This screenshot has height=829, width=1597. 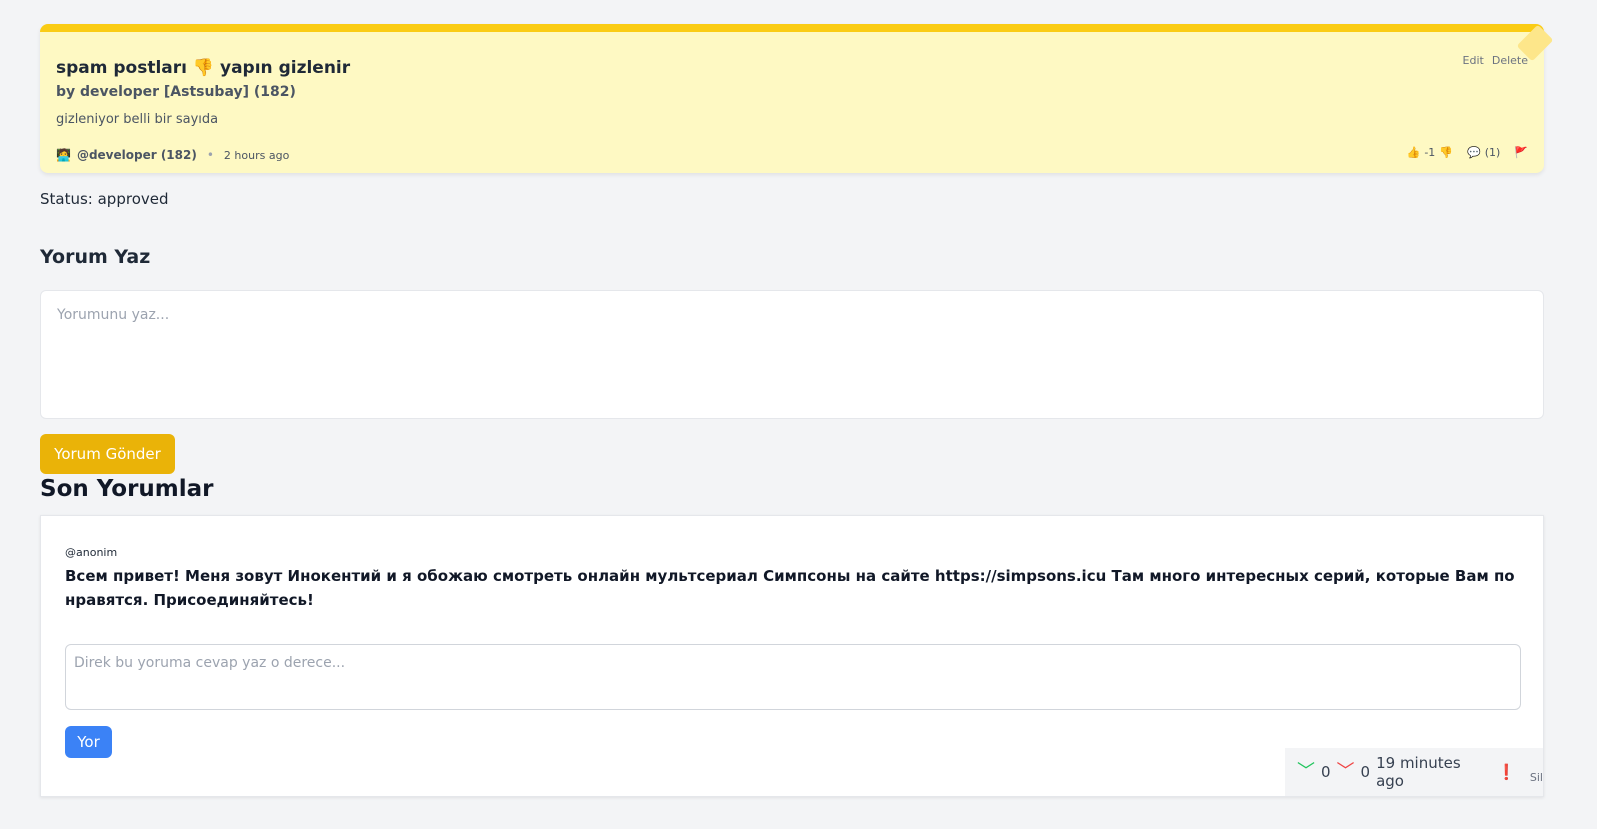 What do you see at coordinates (104, 199) in the screenshot?
I see `post-status: Status: approved` at bounding box center [104, 199].